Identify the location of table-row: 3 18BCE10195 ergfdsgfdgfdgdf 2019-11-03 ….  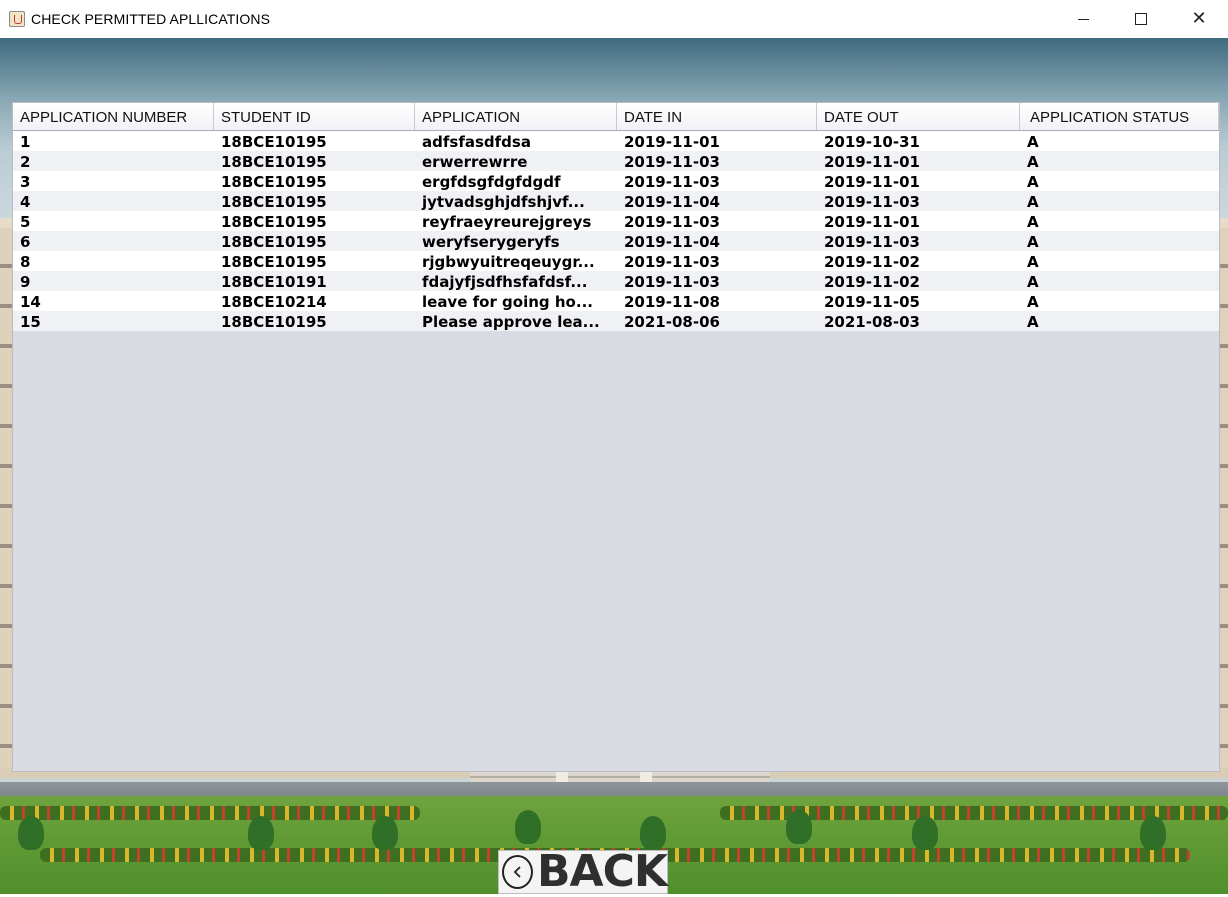
(616, 181).